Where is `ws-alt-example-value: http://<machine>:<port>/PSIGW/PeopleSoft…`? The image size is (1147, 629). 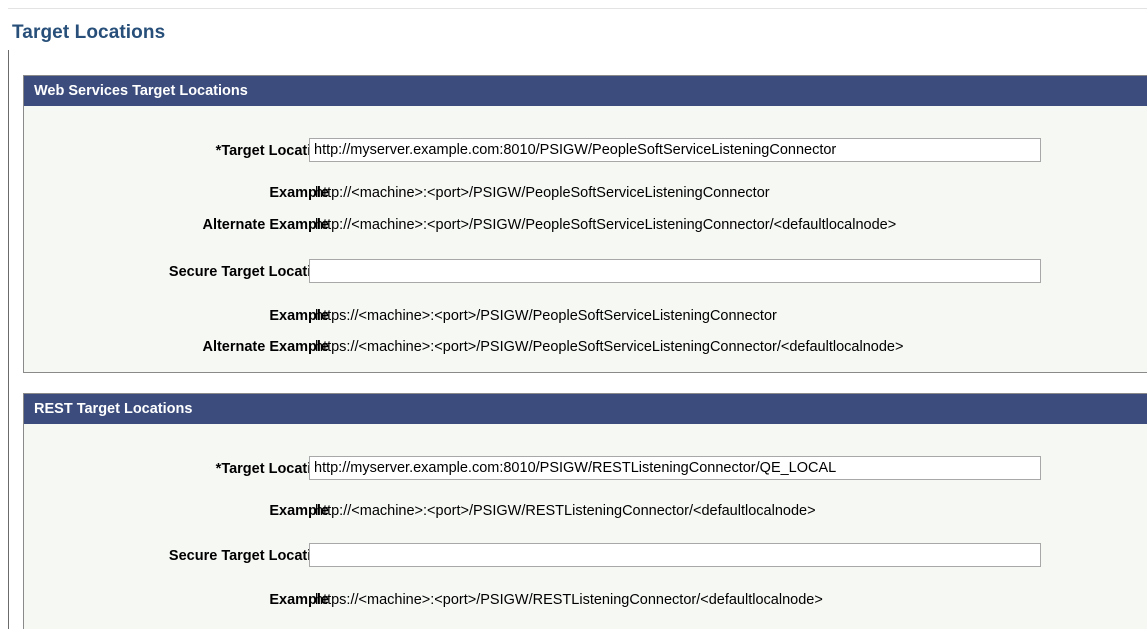 ws-alt-example-value: http://<machine>:<port>/PSIGW/PeopleSoft… is located at coordinates (606, 225).